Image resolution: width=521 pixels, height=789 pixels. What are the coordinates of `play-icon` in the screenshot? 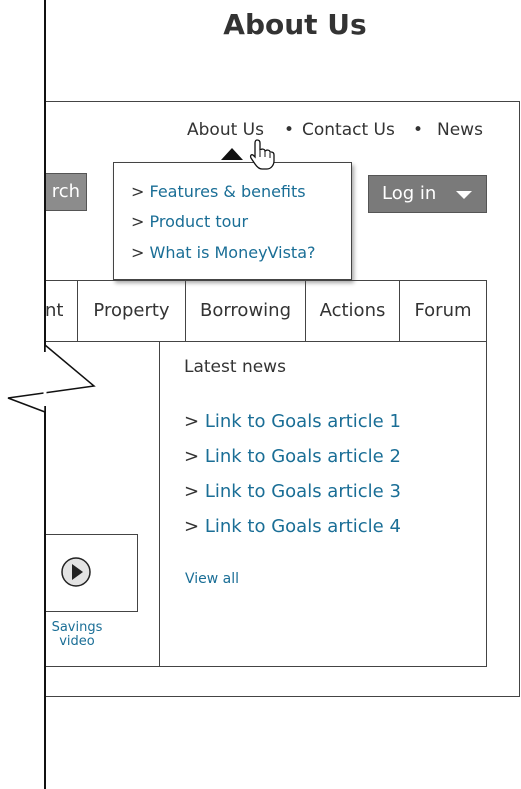 It's located at (76, 572).